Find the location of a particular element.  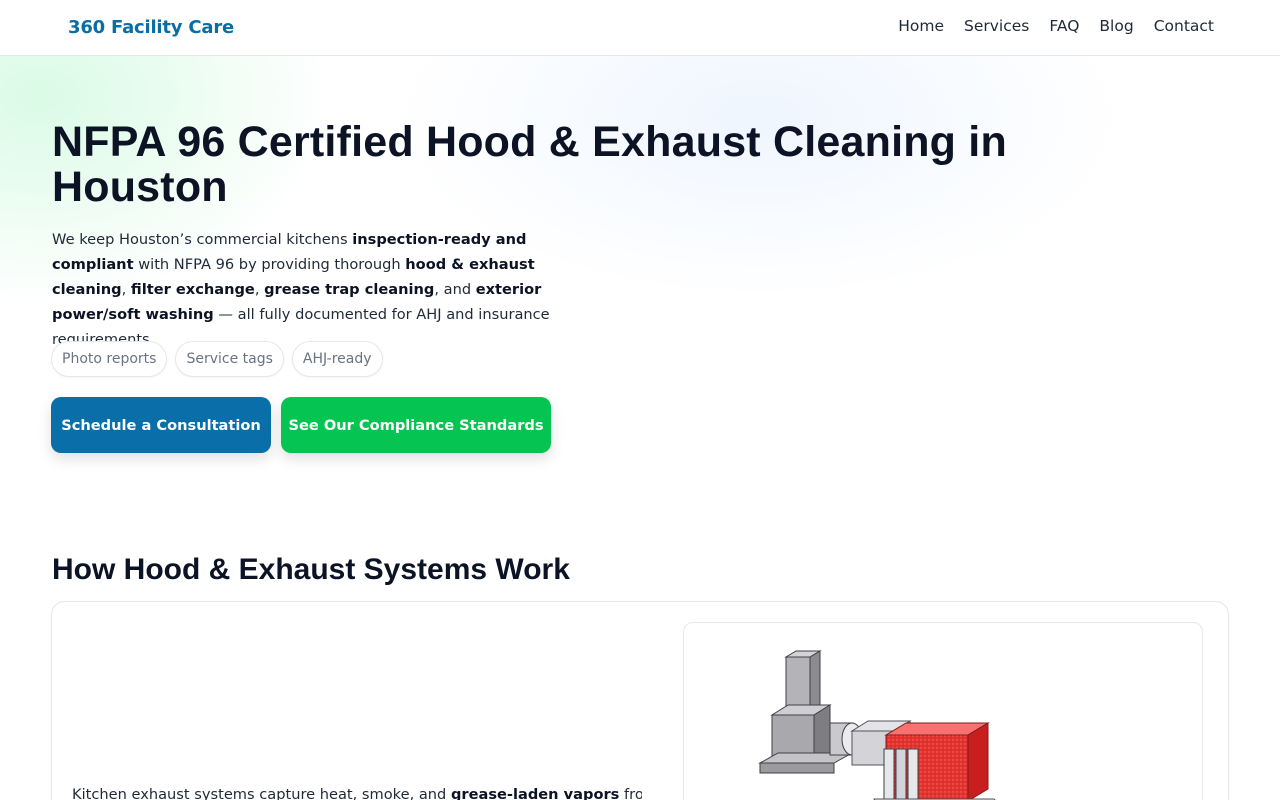

brand-logo-link: 360 Facility Care is located at coordinates (151, 27).